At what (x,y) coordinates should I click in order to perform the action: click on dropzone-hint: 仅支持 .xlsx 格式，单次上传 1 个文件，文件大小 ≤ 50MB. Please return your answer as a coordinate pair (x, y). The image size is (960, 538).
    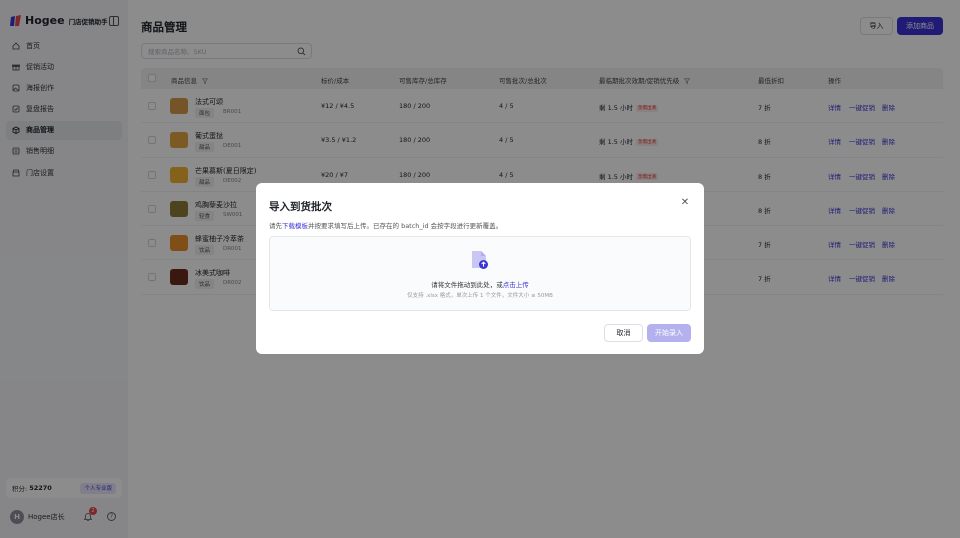
    Looking at the image, I should click on (480, 296).